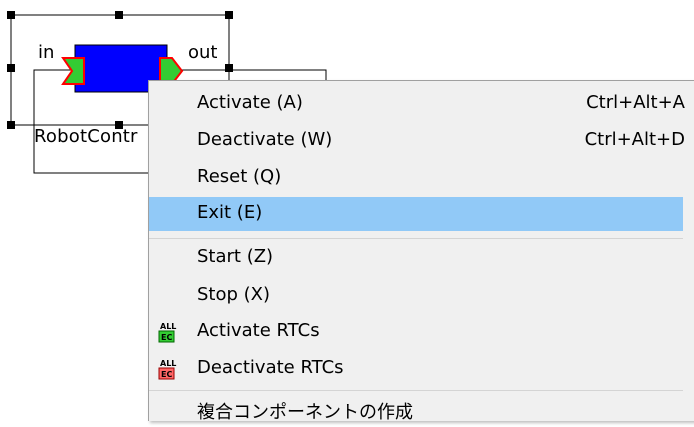 The width and height of the screenshot is (694, 427). What do you see at coordinates (416, 296) in the screenshot?
I see `menu-item-stop: Stop (X)` at bounding box center [416, 296].